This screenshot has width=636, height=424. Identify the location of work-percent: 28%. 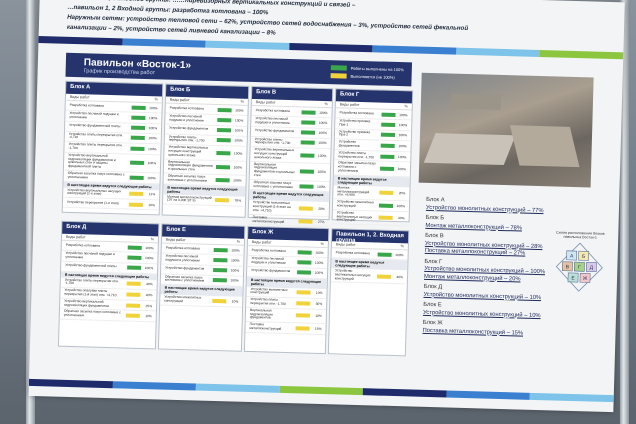
(321, 209).